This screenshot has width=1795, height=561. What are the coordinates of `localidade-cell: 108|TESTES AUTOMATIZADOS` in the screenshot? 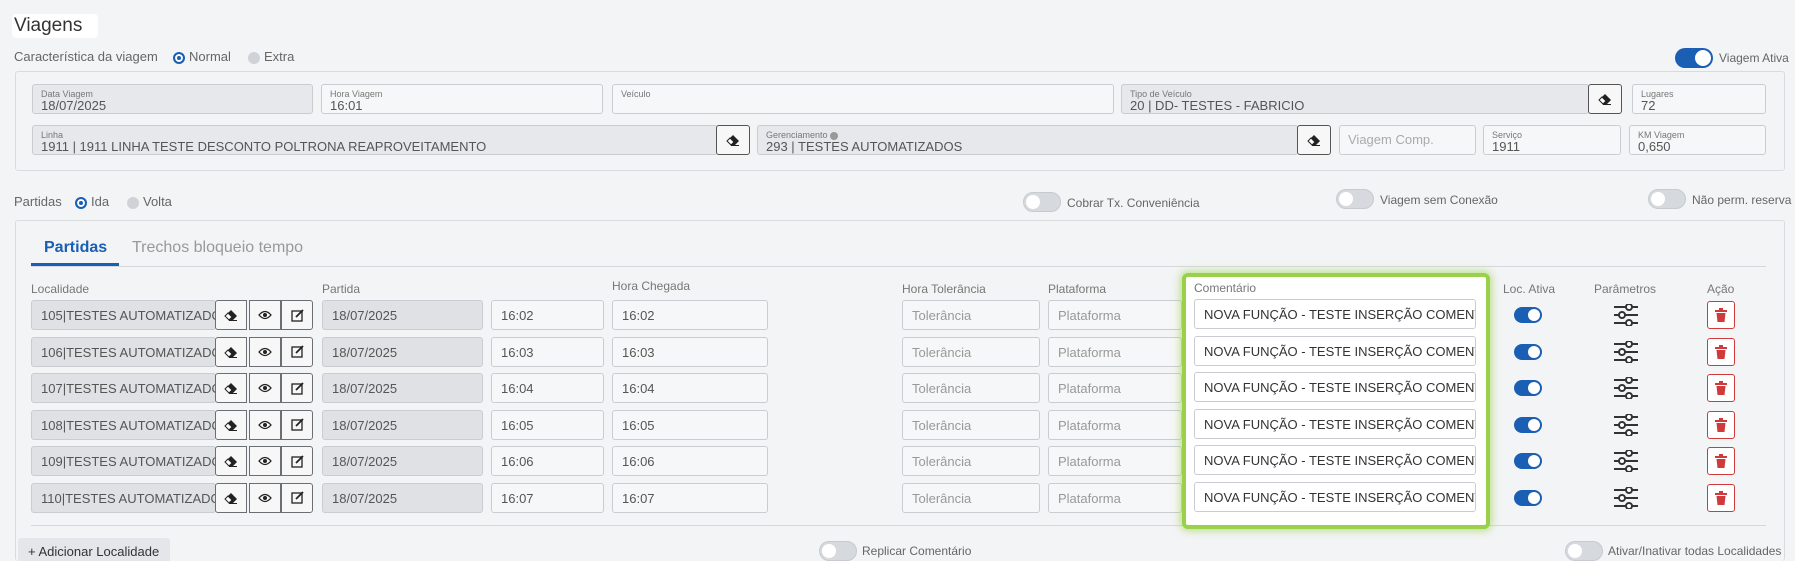 It's located at (123, 424).